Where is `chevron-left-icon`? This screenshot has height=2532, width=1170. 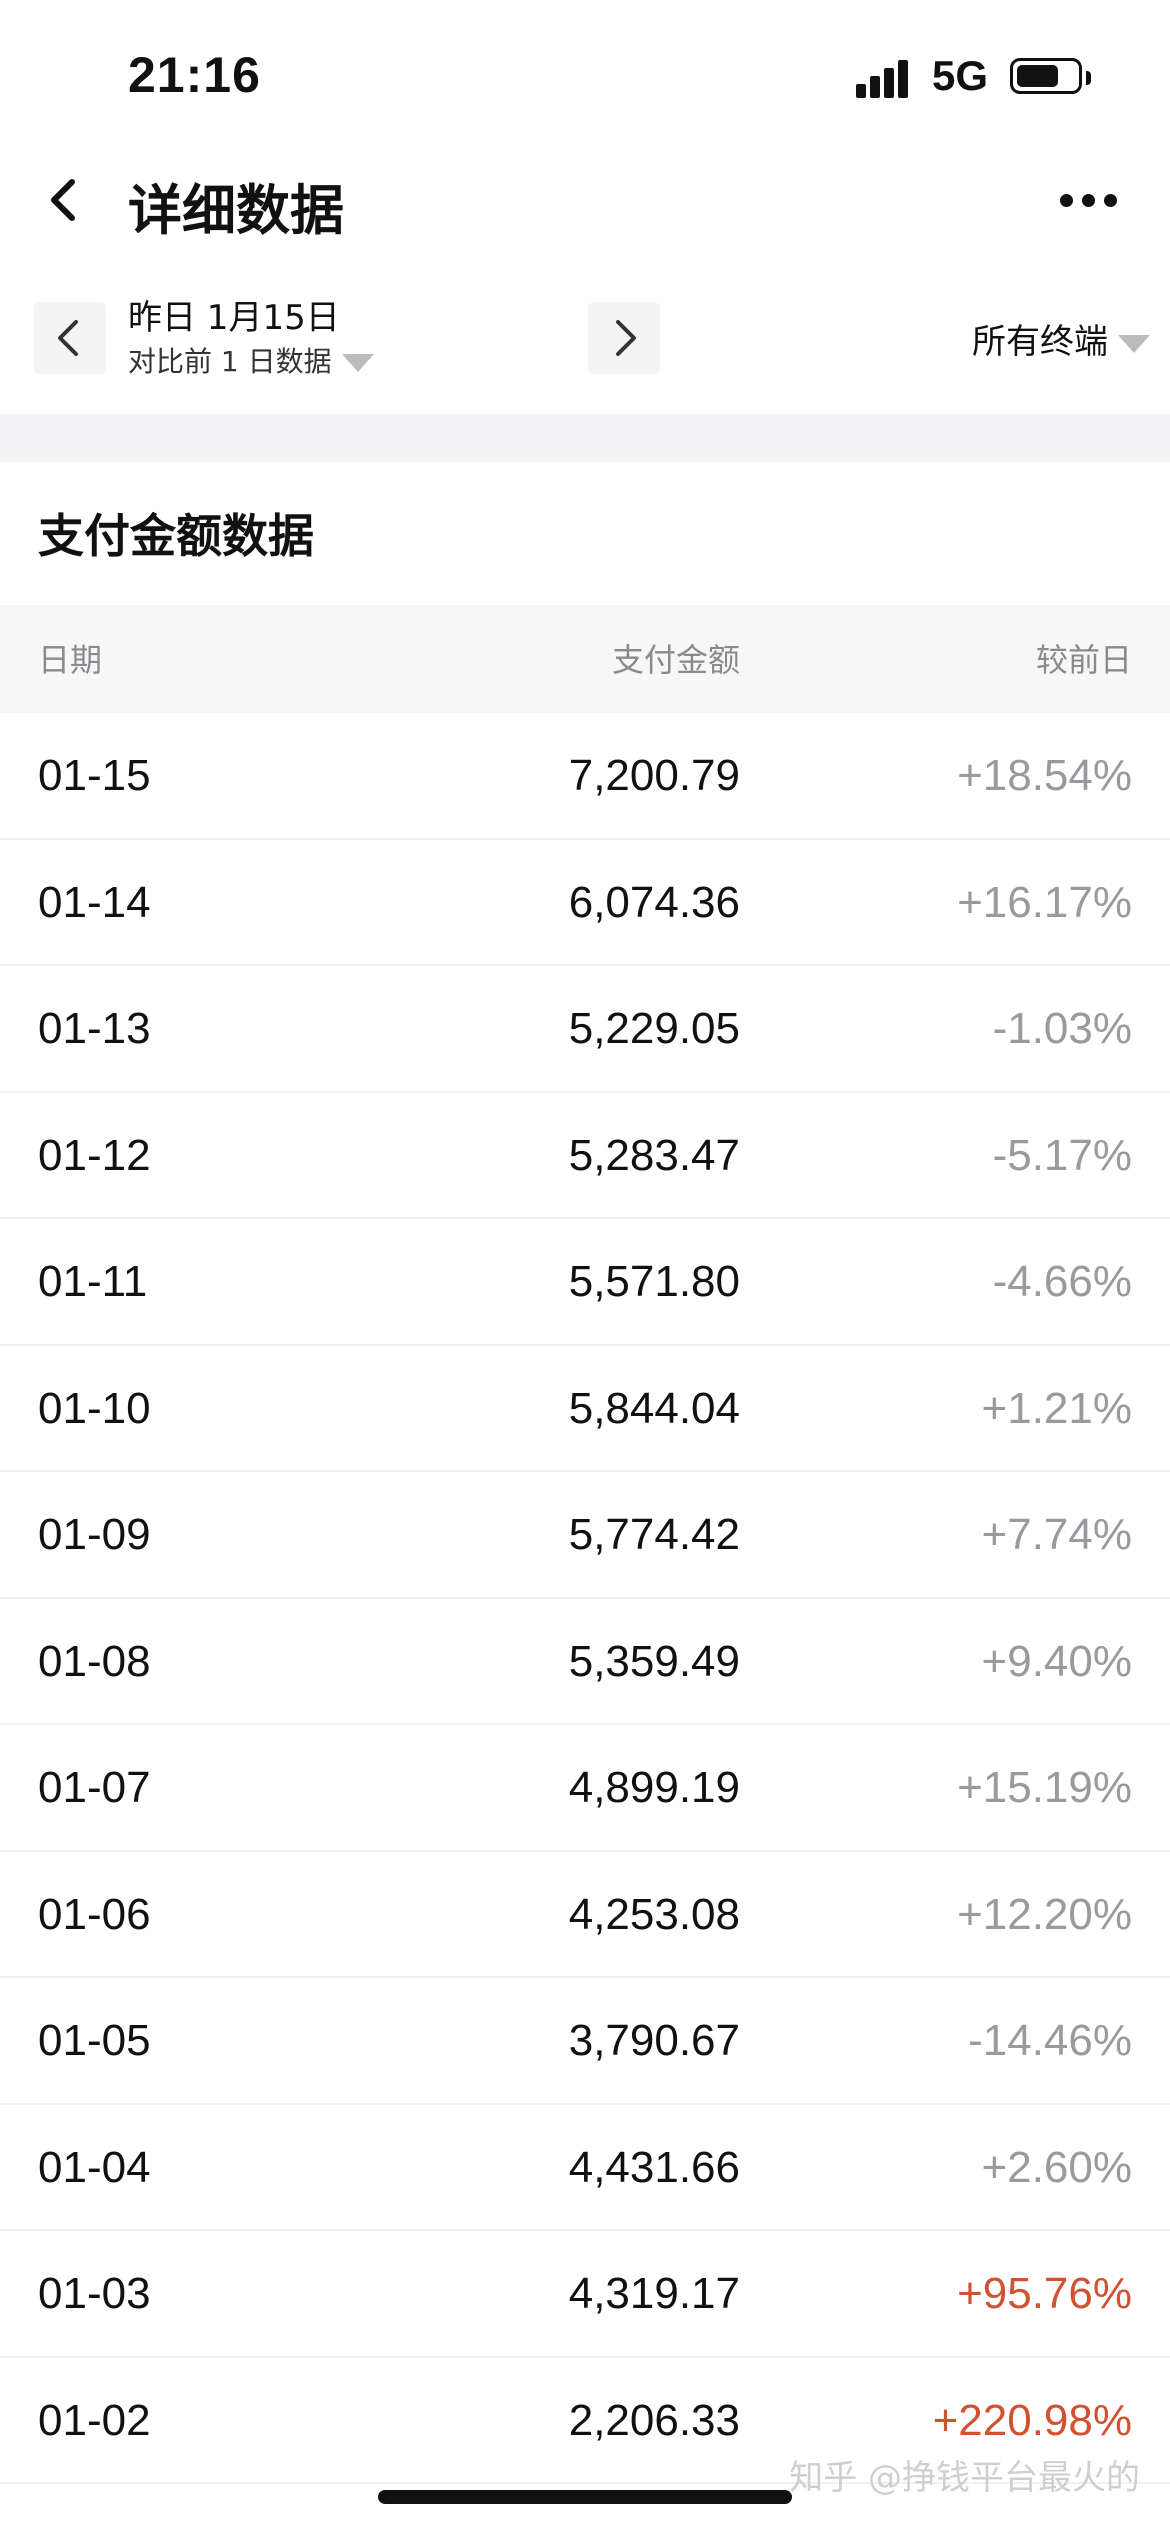 chevron-left-icon is located at coordinates (68, 338).